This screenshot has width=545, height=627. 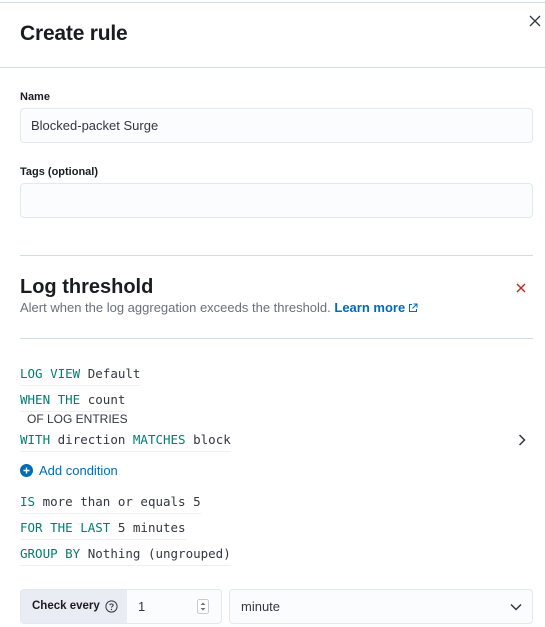 What do you see at coordinates (272, 67) in the screenshot?
I see `header-divider` at bounding box center [272, 67].